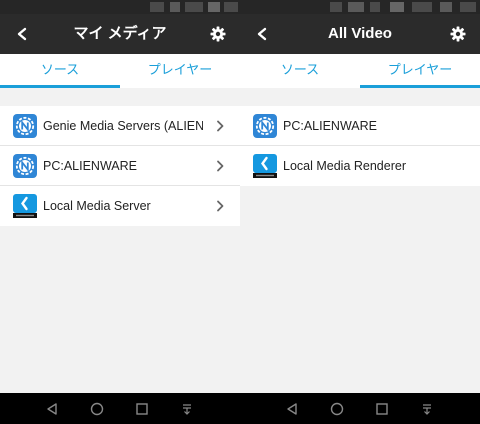 The image size is (480, 424). I want to click on page-title: All Video, so click(360, 33).